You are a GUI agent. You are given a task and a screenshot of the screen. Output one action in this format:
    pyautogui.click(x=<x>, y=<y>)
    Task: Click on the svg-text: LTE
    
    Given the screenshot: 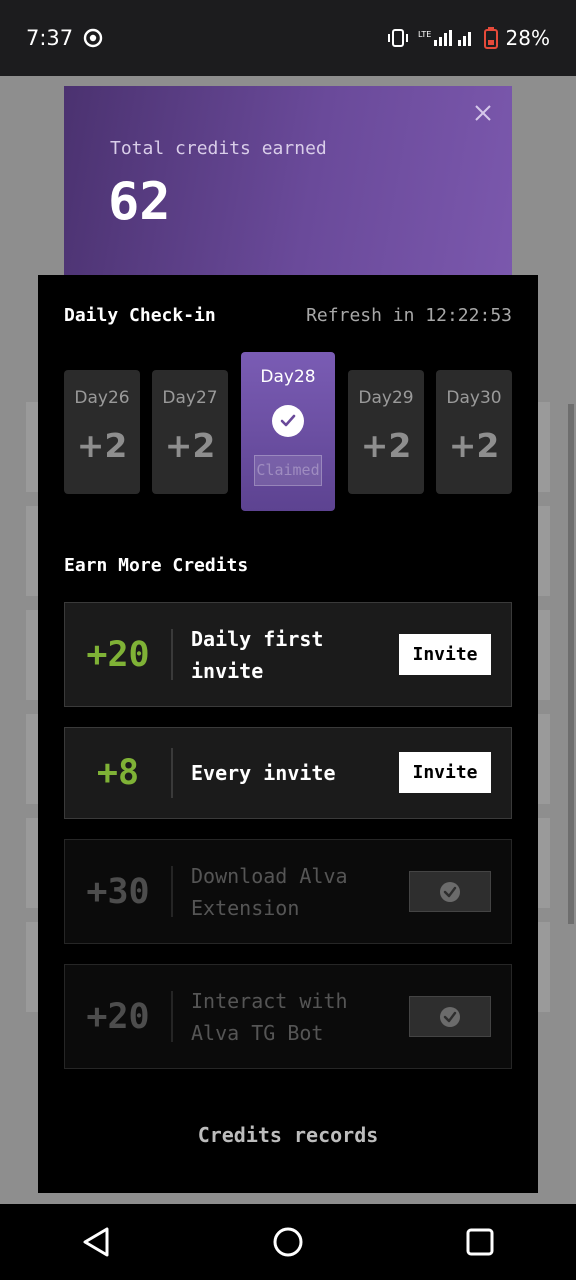 What is the action you would take?
    pyautogui.click(x=424, y=34)
    